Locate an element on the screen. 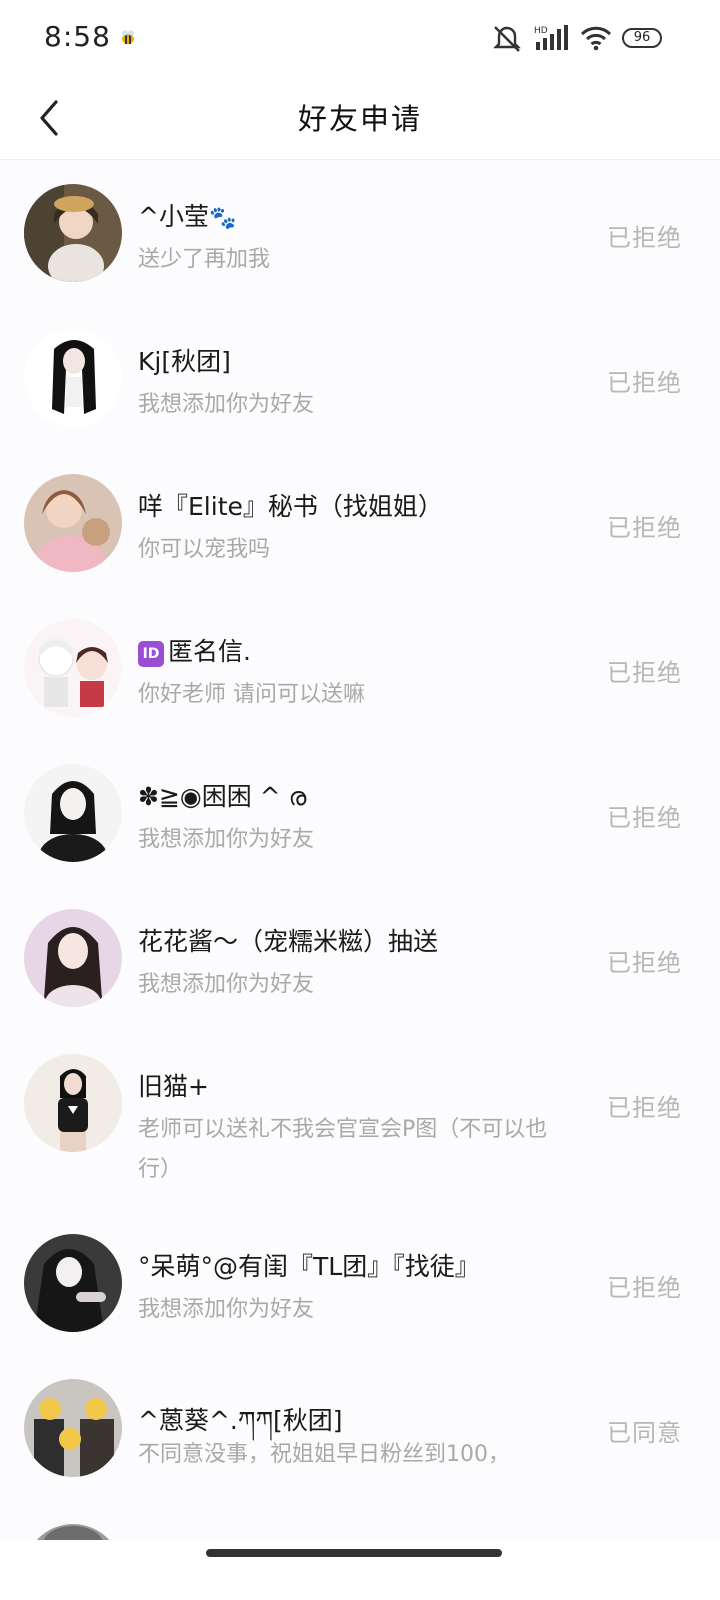 The height and width of the screenshot is (1600, 720). paw-icon: 🐾 is located at coordinates (222, 218).